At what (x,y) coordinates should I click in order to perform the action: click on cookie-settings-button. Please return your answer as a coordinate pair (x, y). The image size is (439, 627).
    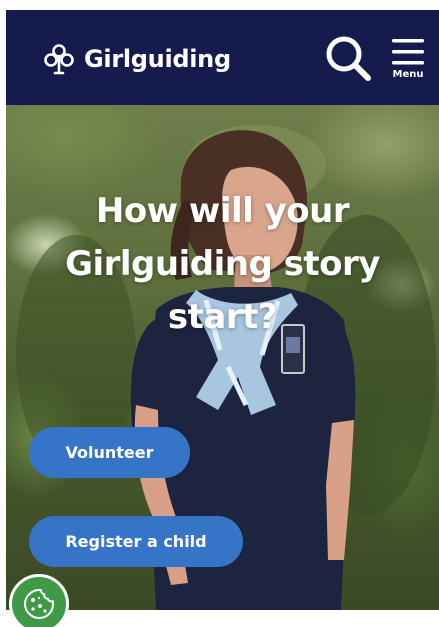
    Looking at the image, I should click on (39, 600).